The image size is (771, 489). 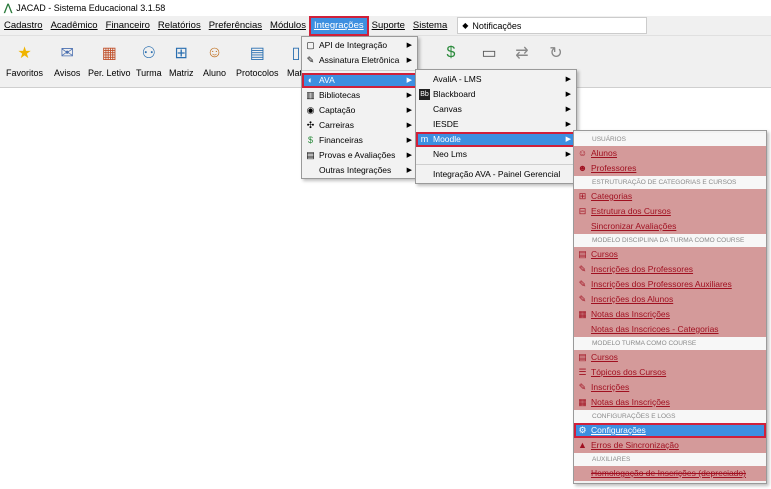 I want to click on menu-item-homologacao-inscricoes: Homologação de Inscrições (depreciado), so click(x=670, y=473).